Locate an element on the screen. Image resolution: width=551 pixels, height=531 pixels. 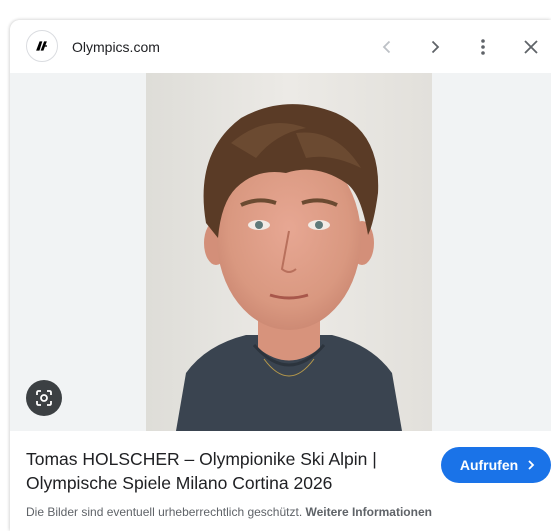
close-icon is located at coordinates (531, 47).